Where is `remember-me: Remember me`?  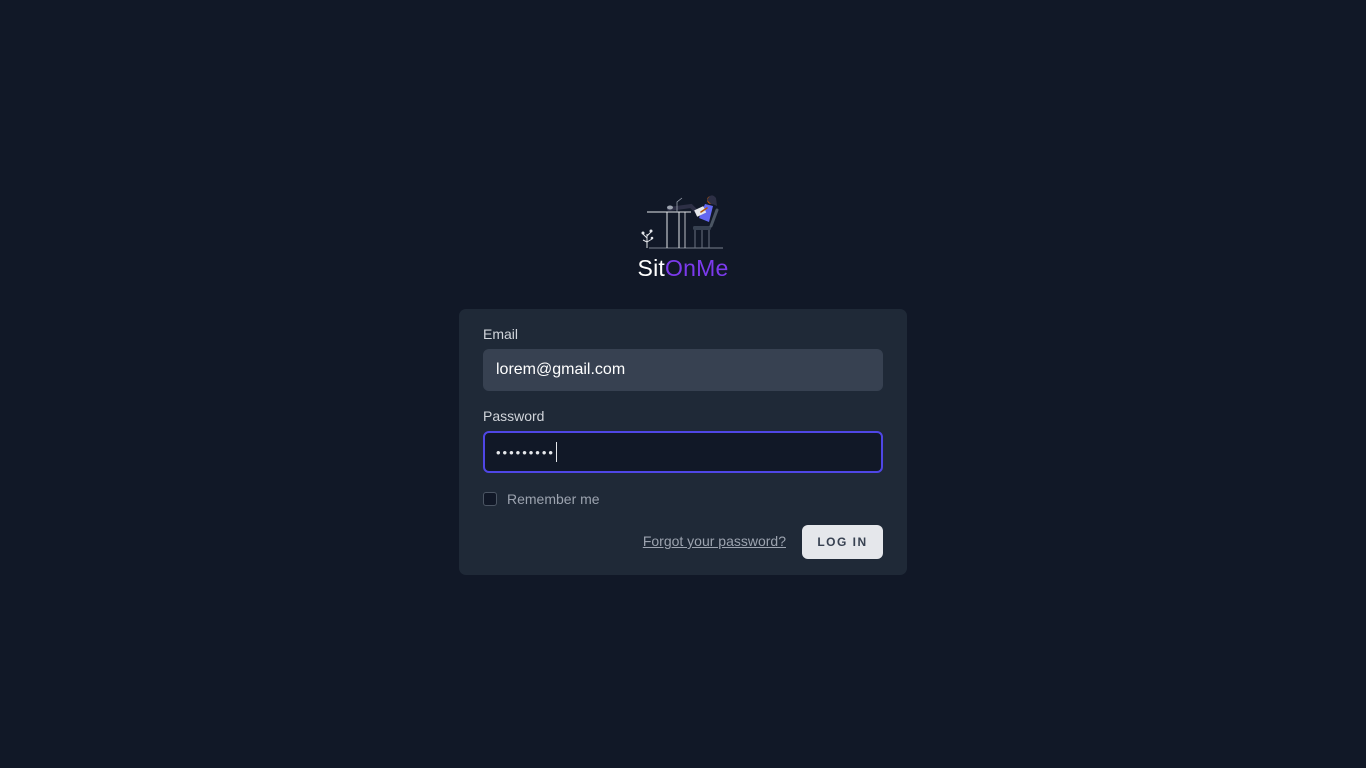
remember-me: Remember me is located at coordinates (541, 499).